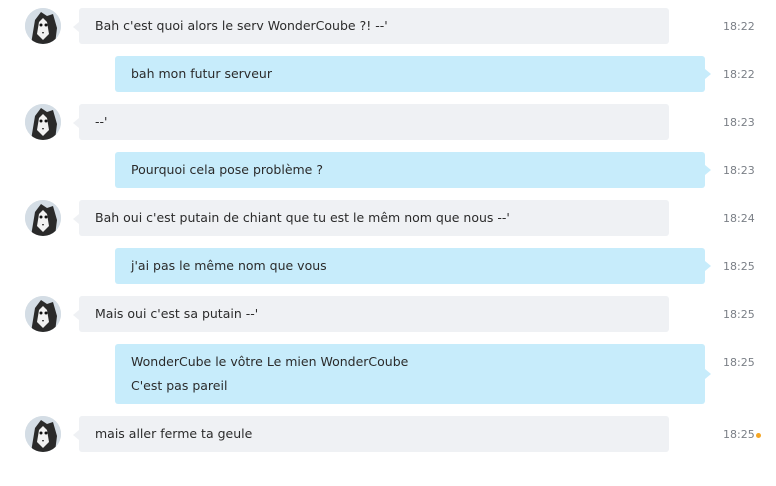  Describe the element at coordinates (101, 121) in the screenshot. I see `message-text: --'` at that location.